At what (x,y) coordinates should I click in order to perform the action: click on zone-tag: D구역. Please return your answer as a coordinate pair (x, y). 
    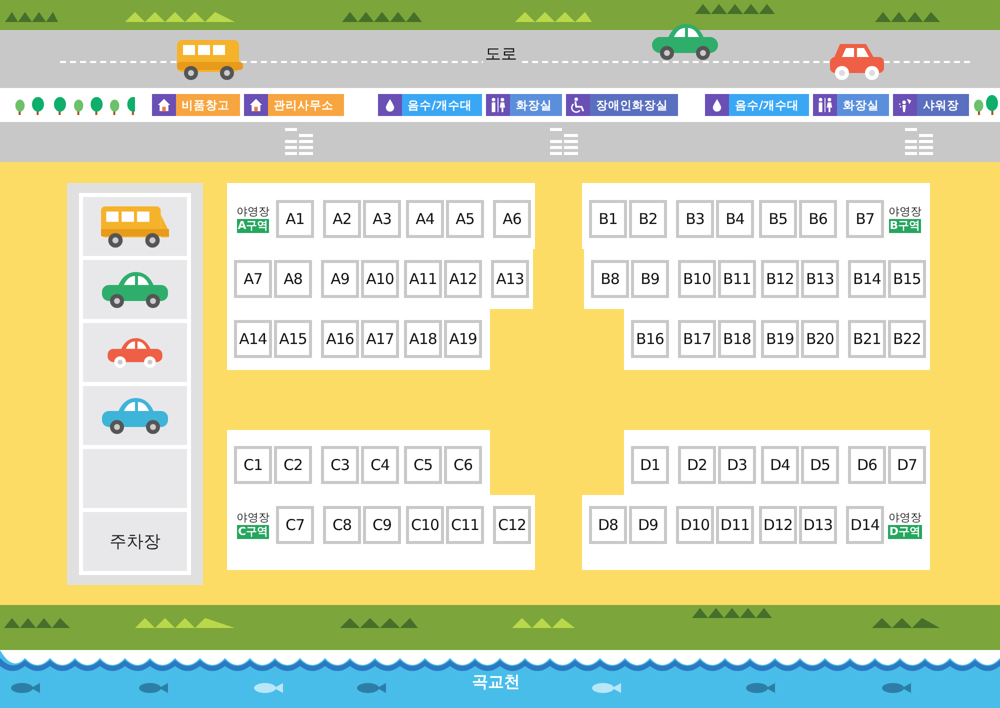
    Looking at the image, I should click on (905, 532).